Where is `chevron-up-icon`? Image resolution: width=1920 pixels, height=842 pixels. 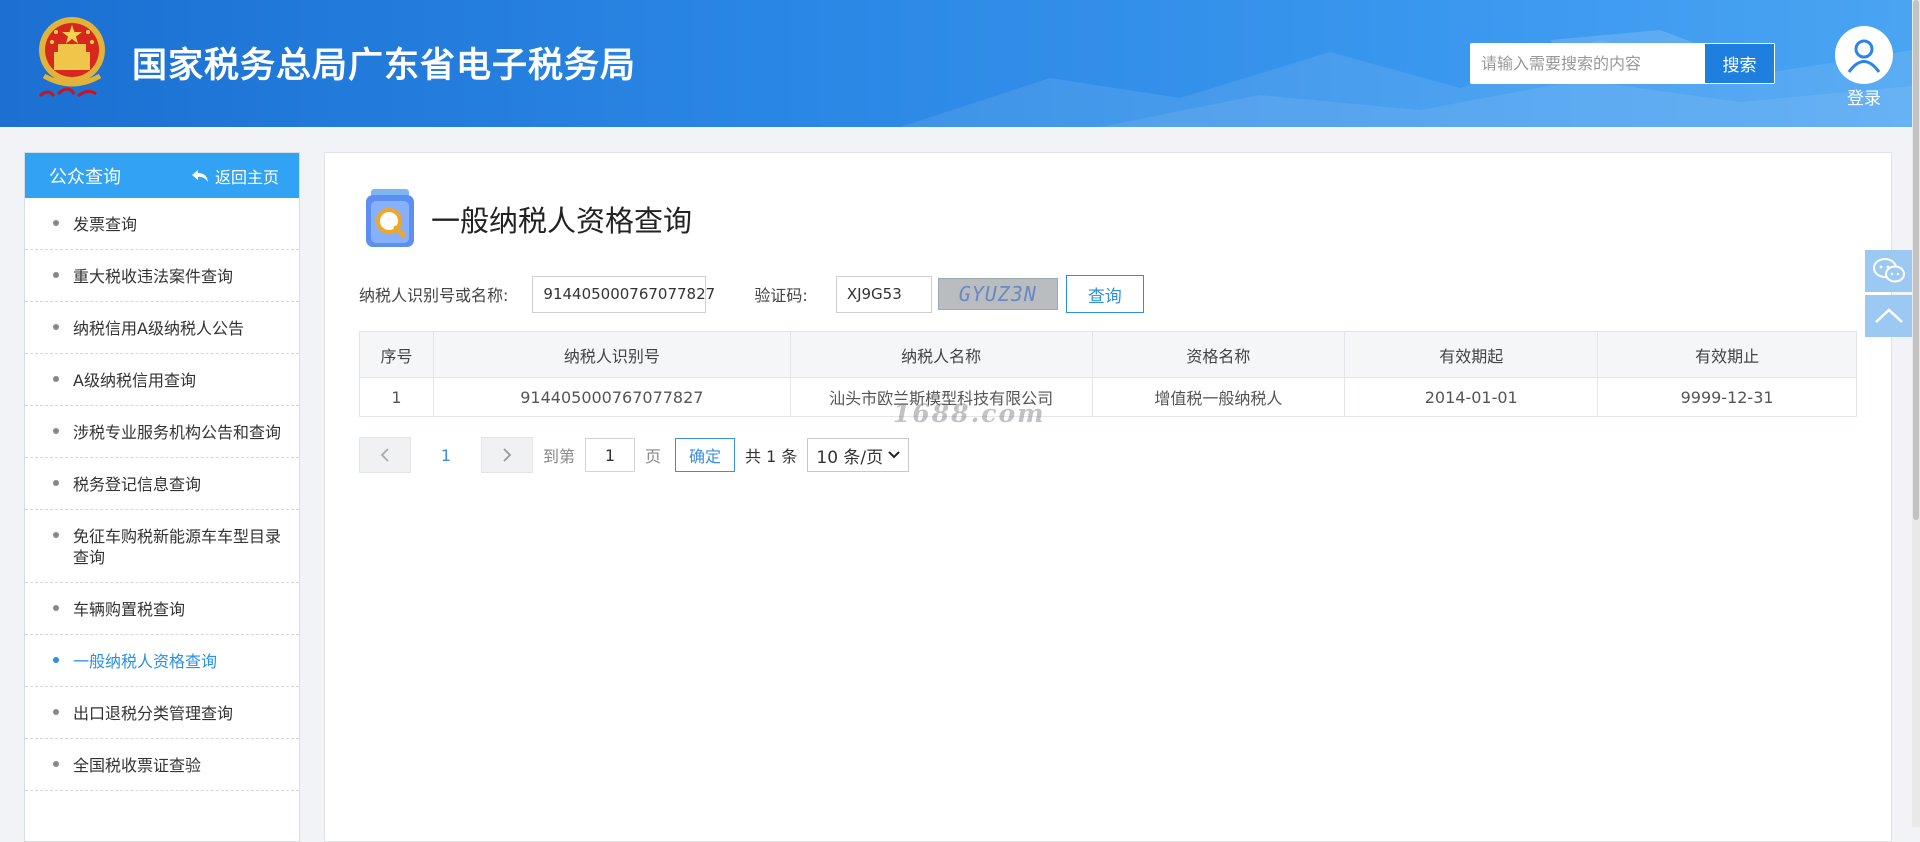
chevron-up-icon is located at coordinates (1888, 315).